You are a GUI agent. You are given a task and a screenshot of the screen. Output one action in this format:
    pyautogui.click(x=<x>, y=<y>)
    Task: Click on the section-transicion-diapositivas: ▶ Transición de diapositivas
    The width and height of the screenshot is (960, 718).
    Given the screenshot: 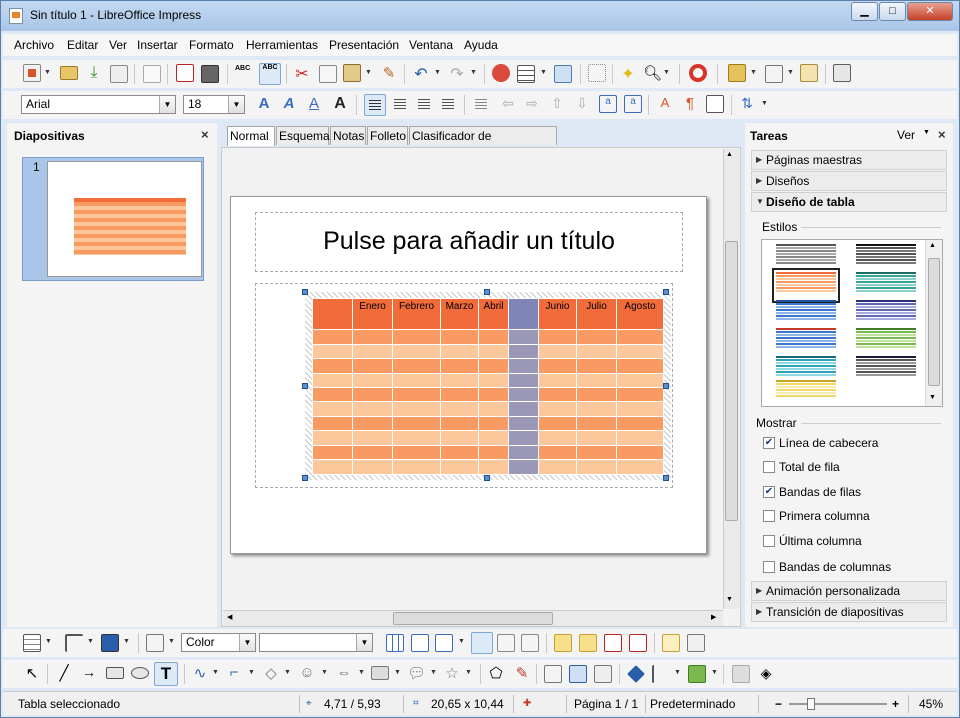 What is the action you would take?
    pyautogui.click(x=849, y=612)
    